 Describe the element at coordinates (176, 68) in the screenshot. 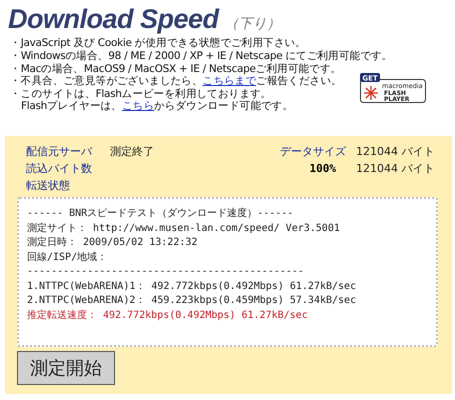

I see `notice-text: ・Macの場合、MacOS9 / MacOSX + IE / Netscapeご利用可能です。` at that location.